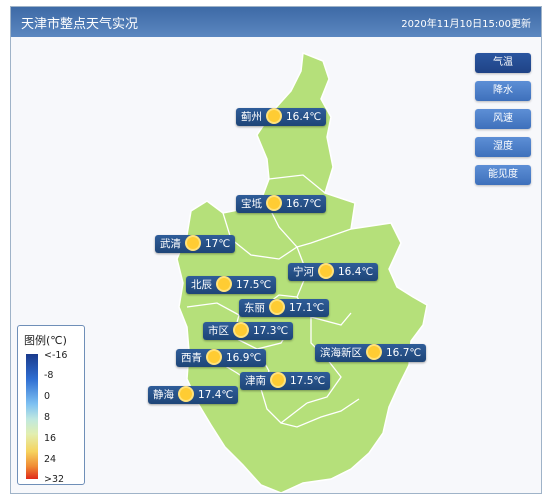 The width and height of the screenshot is (550, 499). What do you see at coordinates (503, 63) in the screenshot?
I see `tab-temperature: 气温` at bounding box center [503, 63].